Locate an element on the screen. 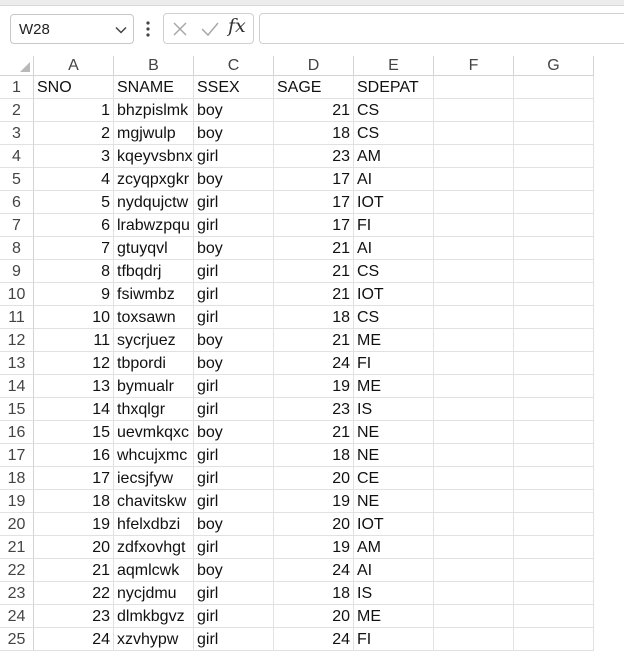 The height and width of the screenshot is (651, 624). name-box-value: W28 is located at coordinates (34, 29).